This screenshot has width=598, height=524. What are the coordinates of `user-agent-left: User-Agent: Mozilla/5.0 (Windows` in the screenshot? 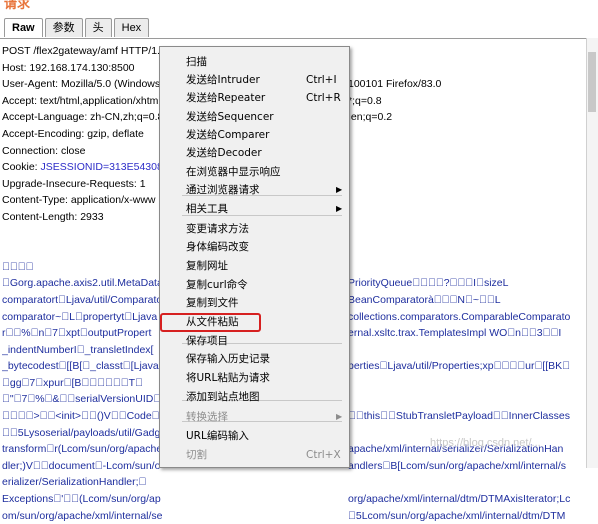 It's located at (81, 84).